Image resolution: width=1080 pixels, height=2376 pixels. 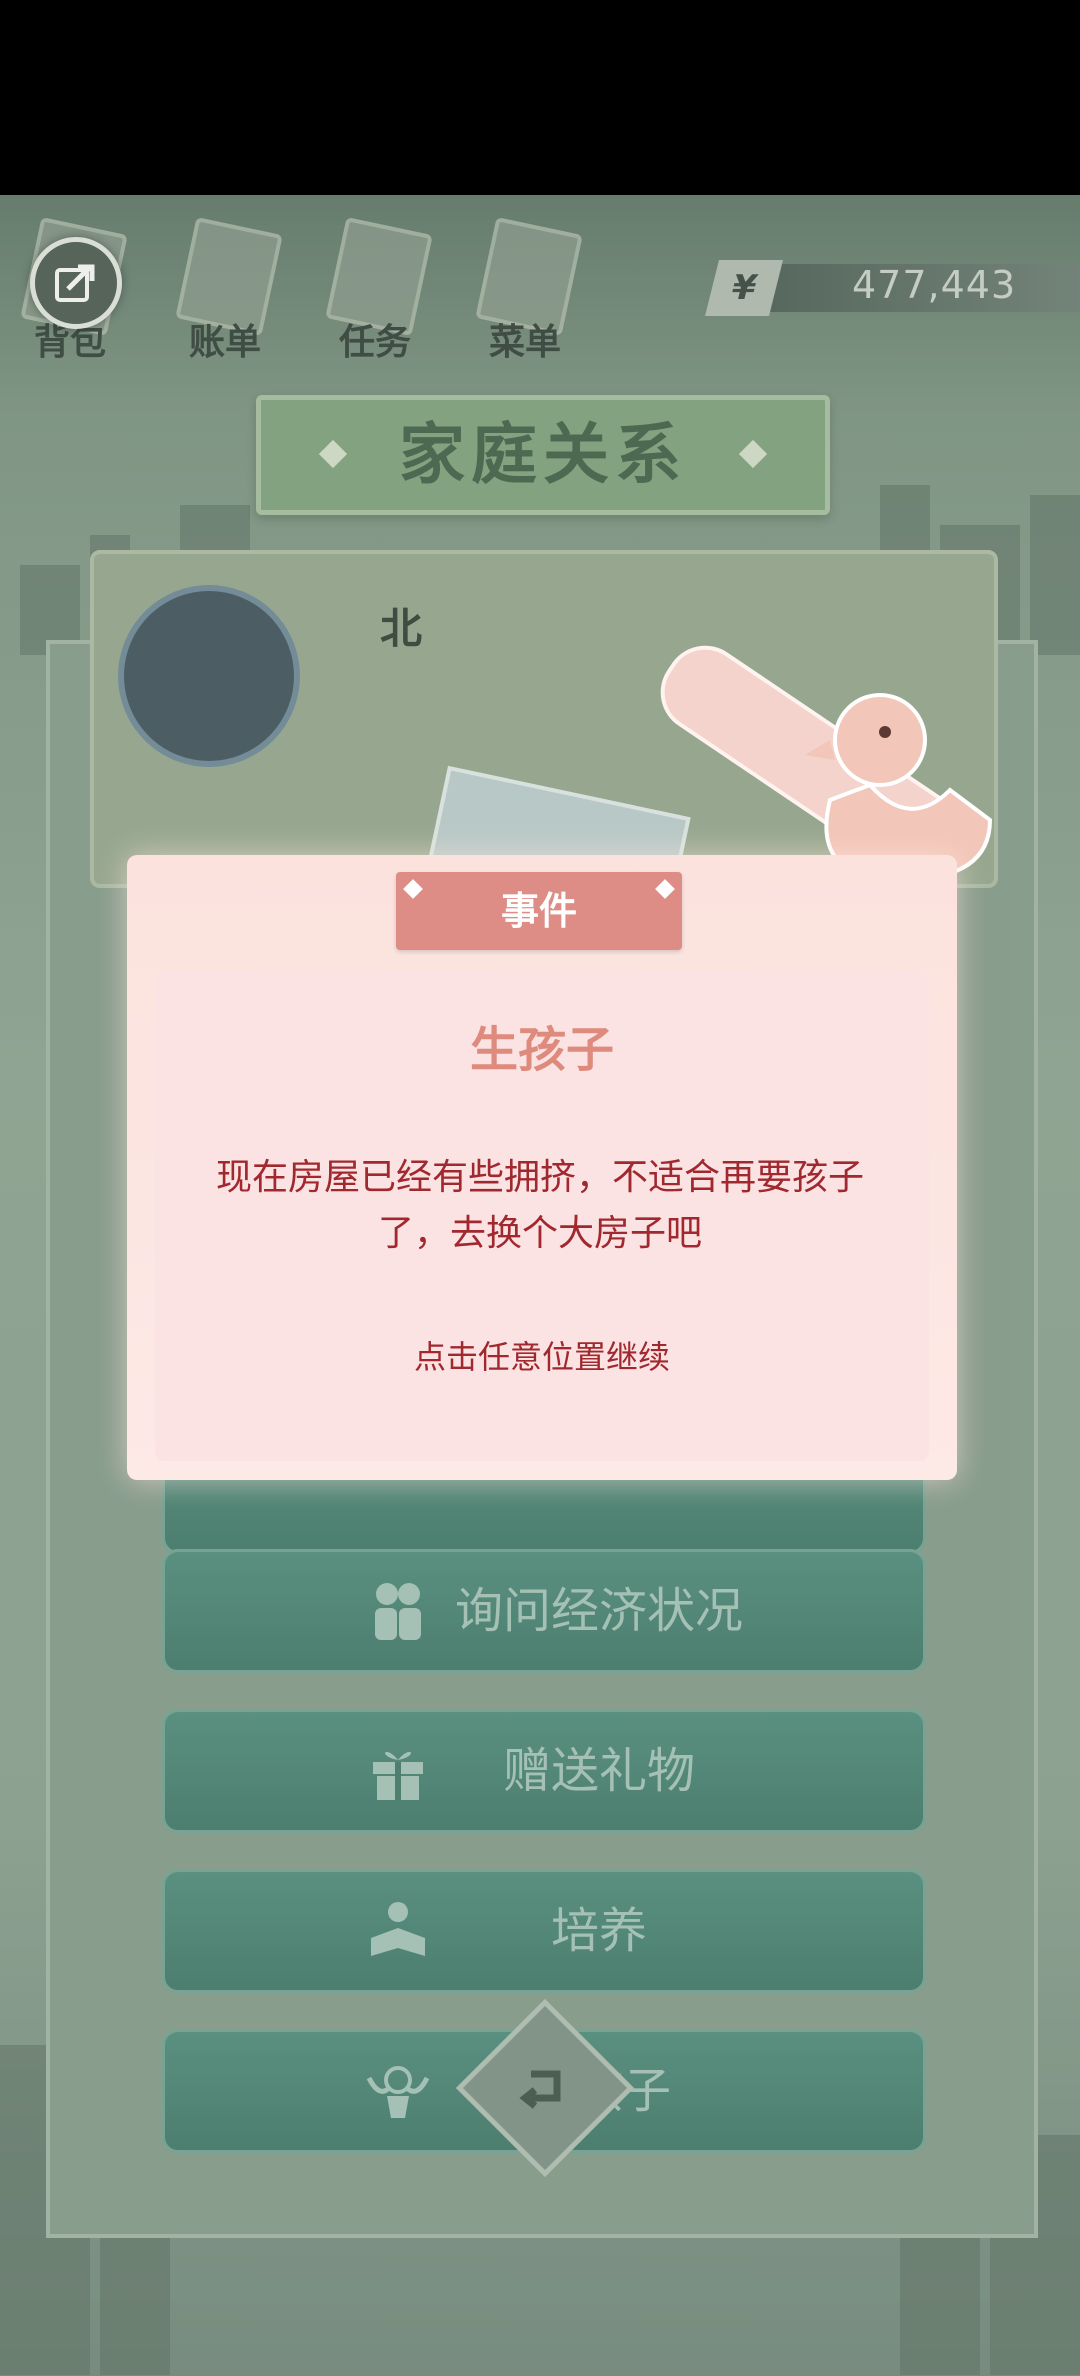 I want to click on modal-tag-label: 事件, so click(x=538, y=911).